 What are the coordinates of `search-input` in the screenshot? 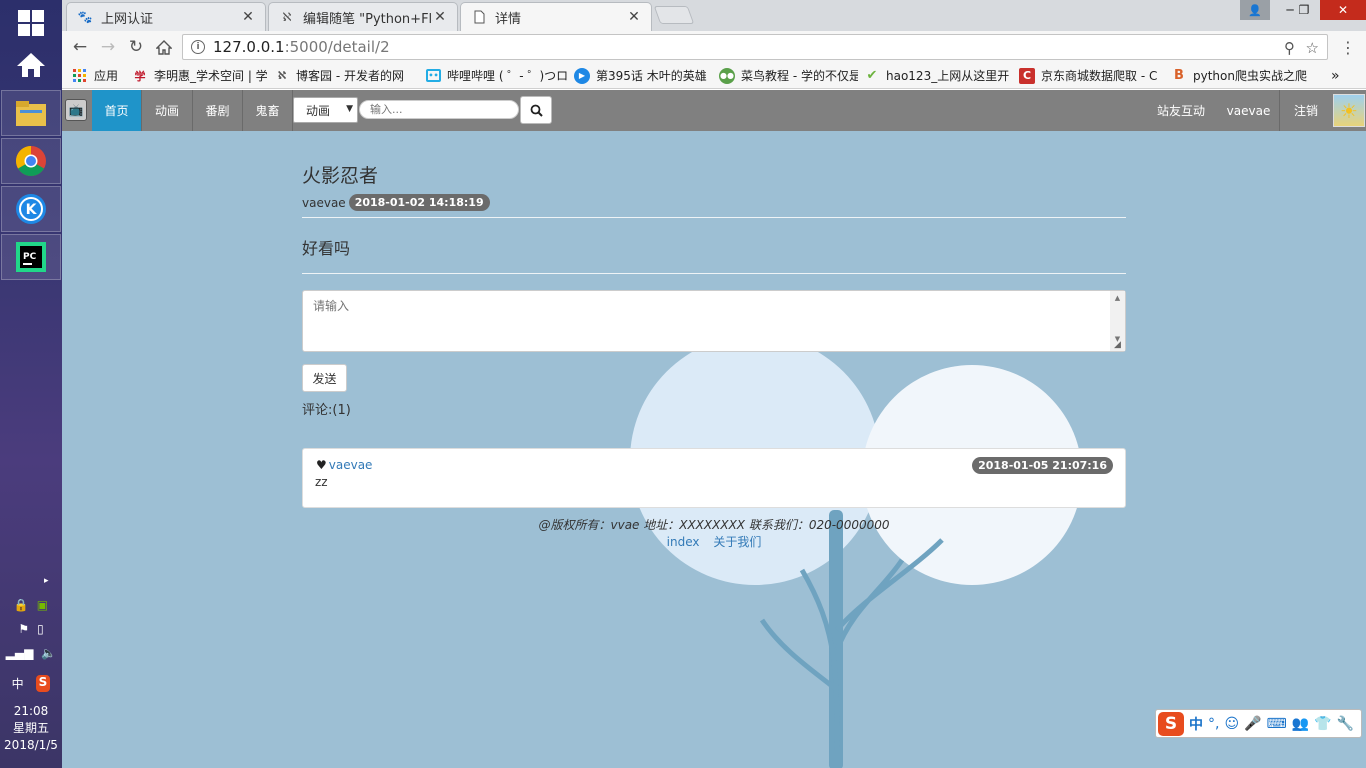 It's located at (439, 109).